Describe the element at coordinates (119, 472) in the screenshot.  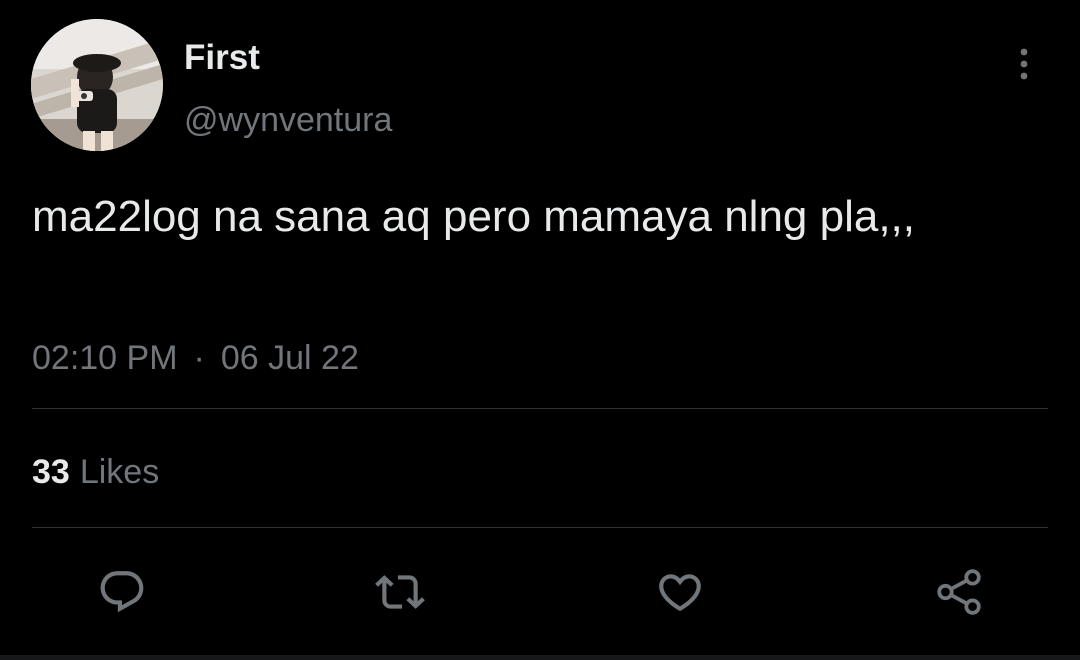
I see `likes-label: Likes` at that location.